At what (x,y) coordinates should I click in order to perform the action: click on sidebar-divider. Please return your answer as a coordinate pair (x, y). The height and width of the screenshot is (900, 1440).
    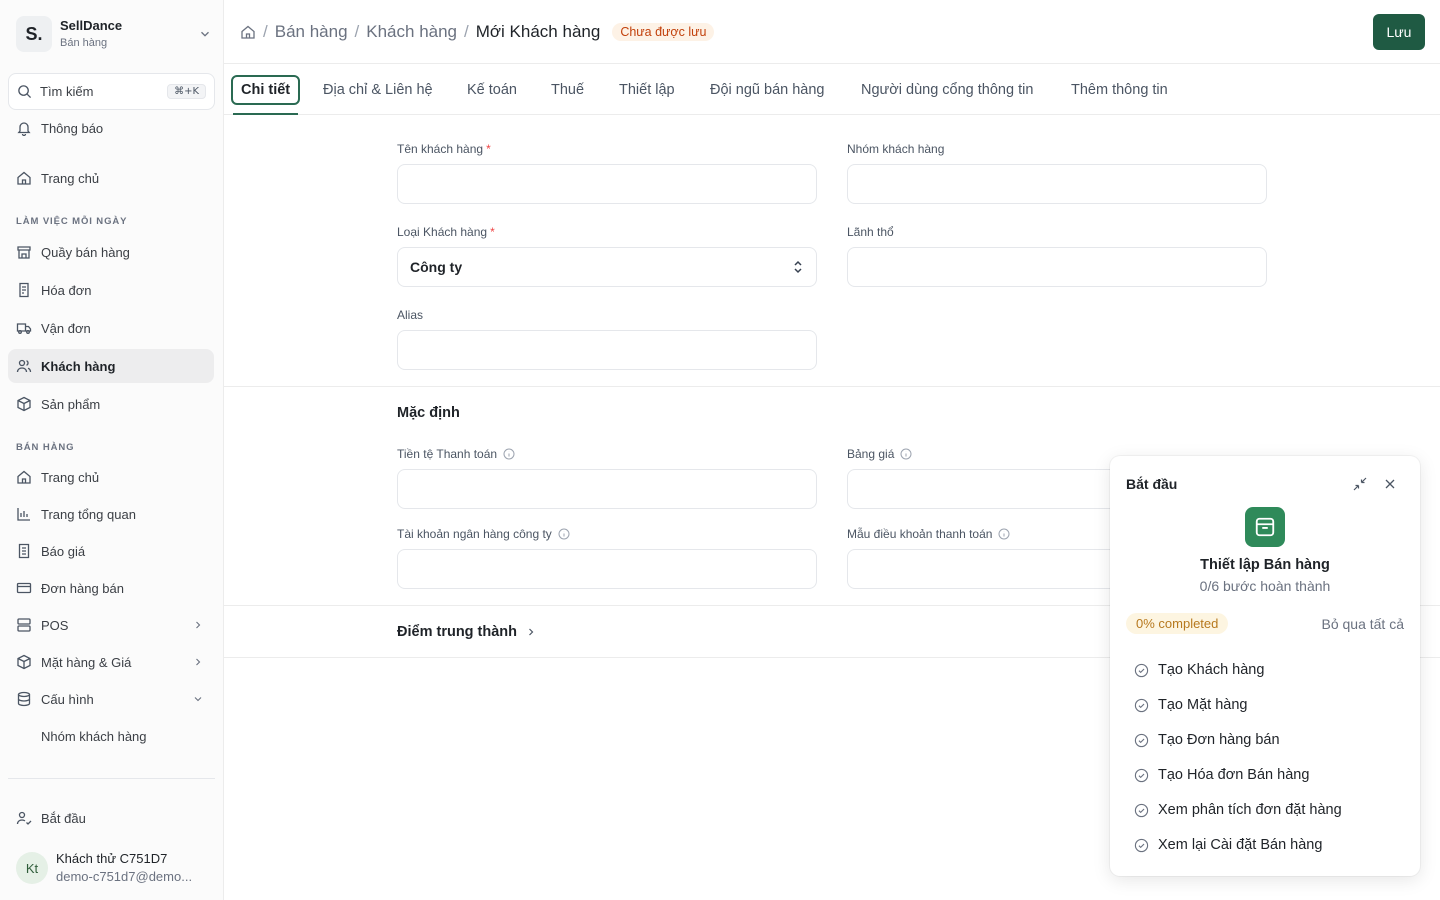
    Looking at the image, I should click on (111, 778).